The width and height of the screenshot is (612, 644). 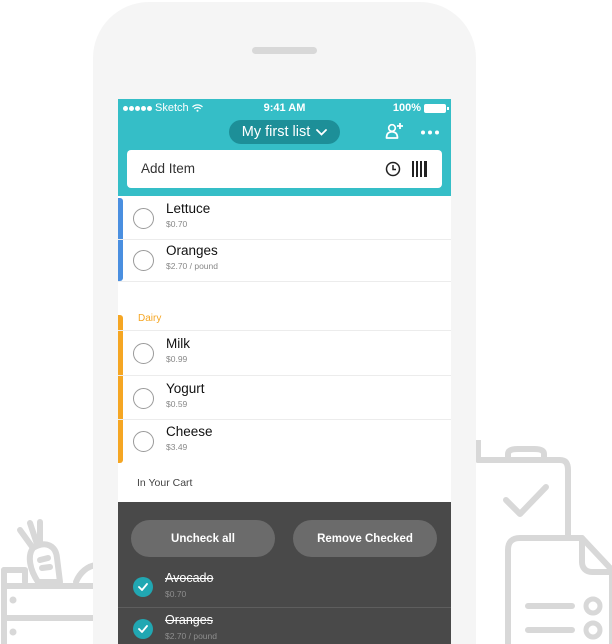 I want to click on history-button, so click(x=393, y=171).